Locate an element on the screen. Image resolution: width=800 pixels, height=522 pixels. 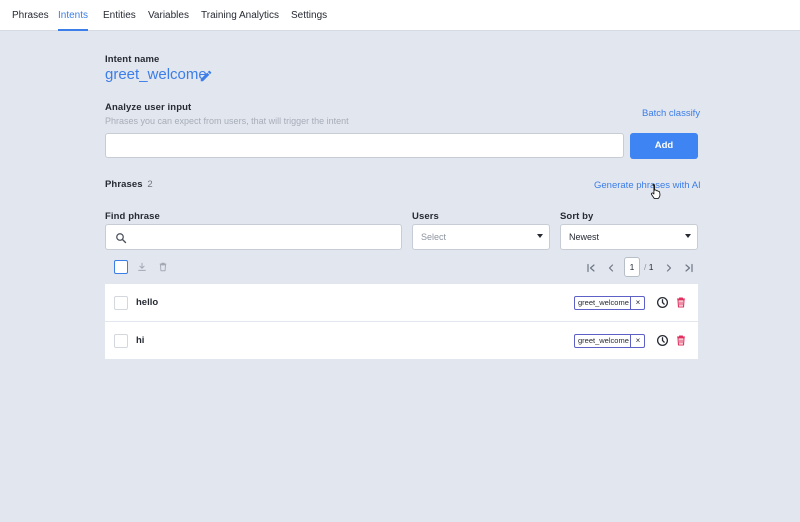
tab-settings: Settings is located at coordinates (309, 15).